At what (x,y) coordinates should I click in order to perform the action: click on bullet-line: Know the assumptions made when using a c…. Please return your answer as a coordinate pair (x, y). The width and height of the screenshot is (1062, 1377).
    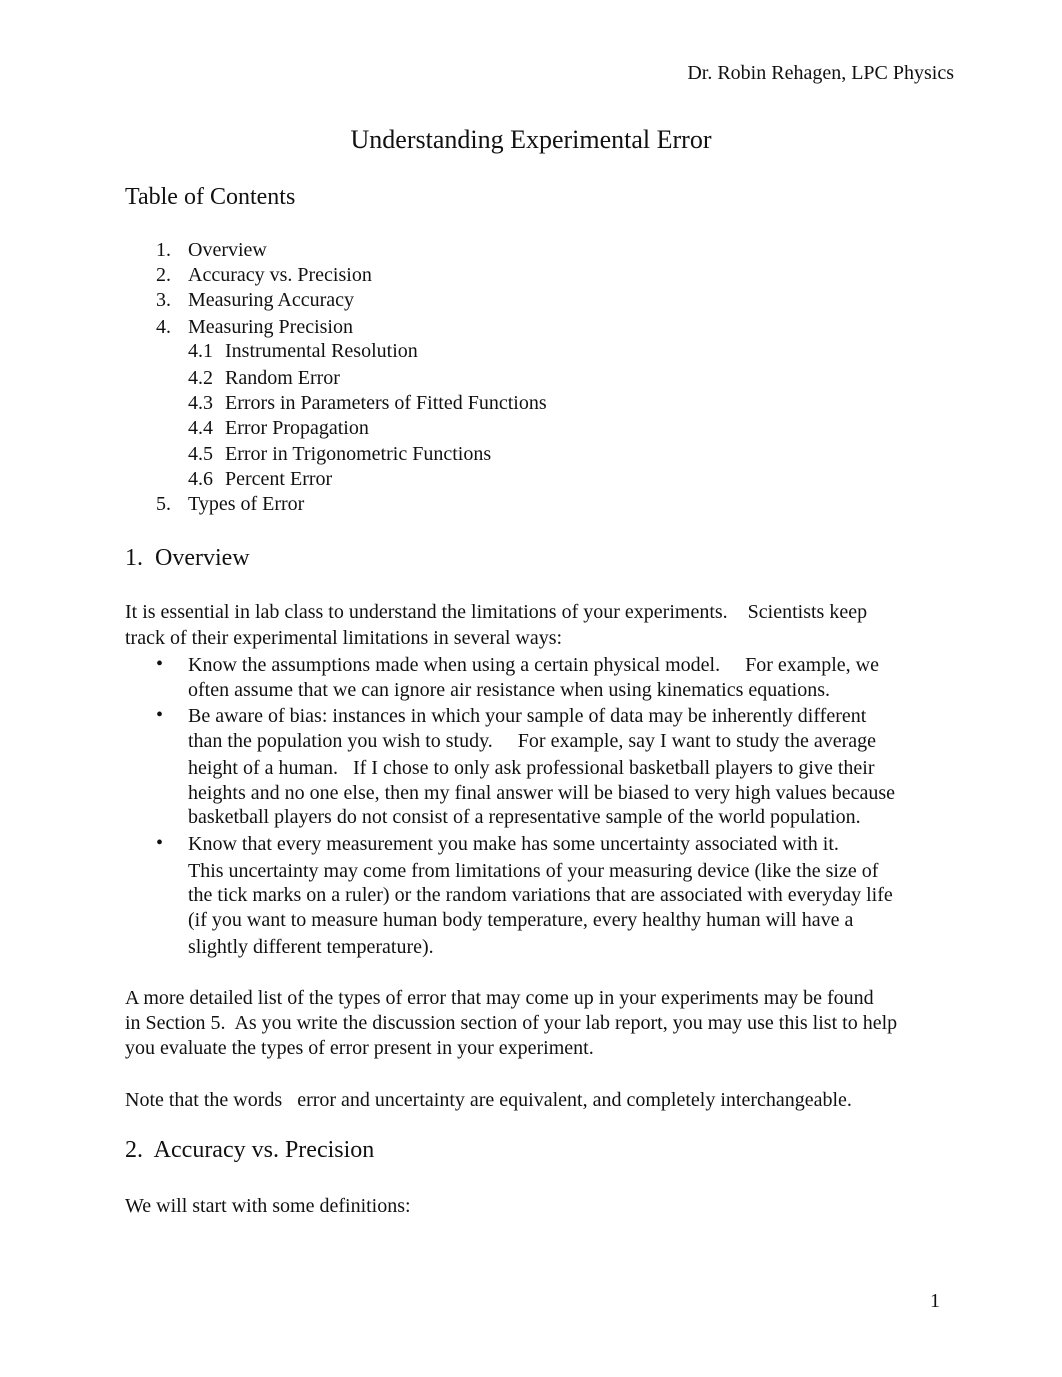
    Looking at the image, I should click on (533, 665).